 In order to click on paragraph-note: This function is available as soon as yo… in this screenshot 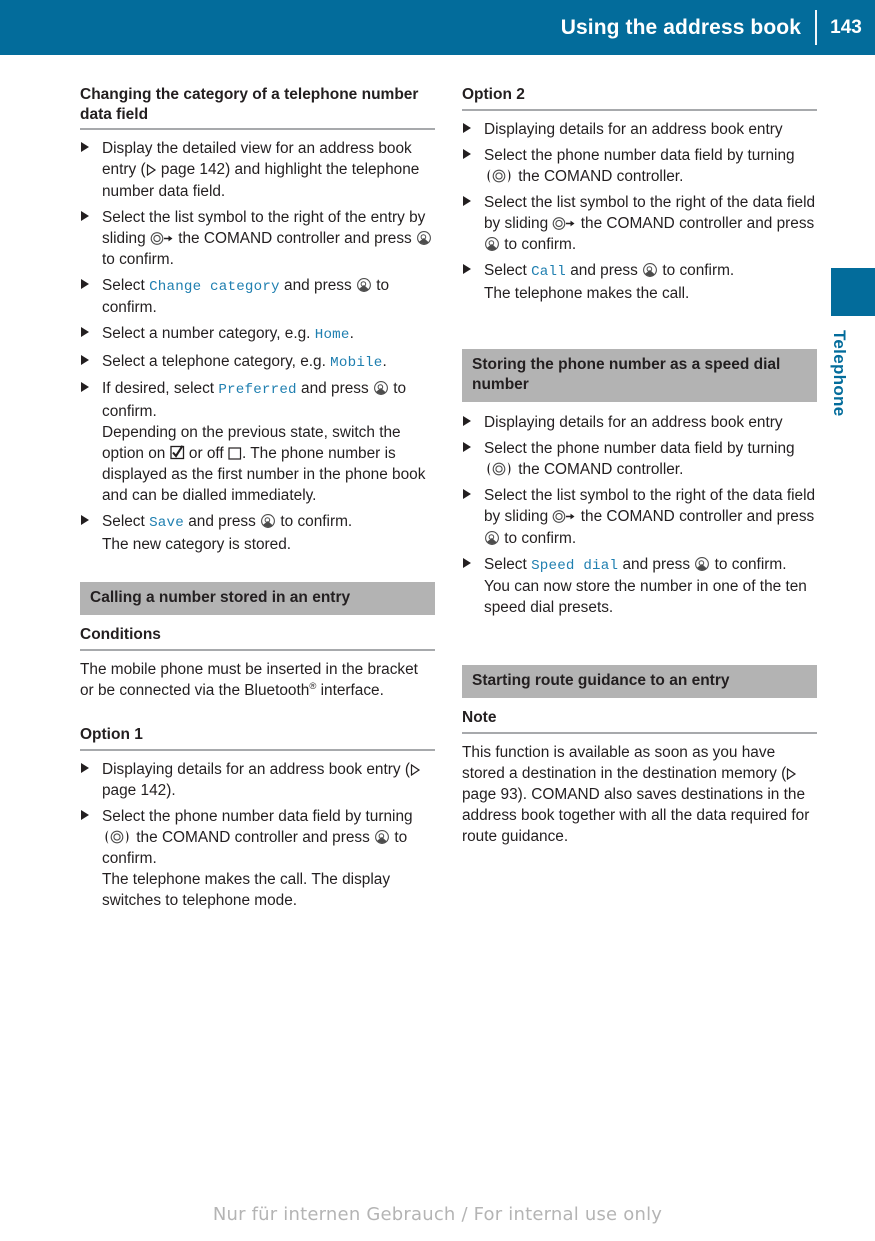, I will do `click(639, 794)`.